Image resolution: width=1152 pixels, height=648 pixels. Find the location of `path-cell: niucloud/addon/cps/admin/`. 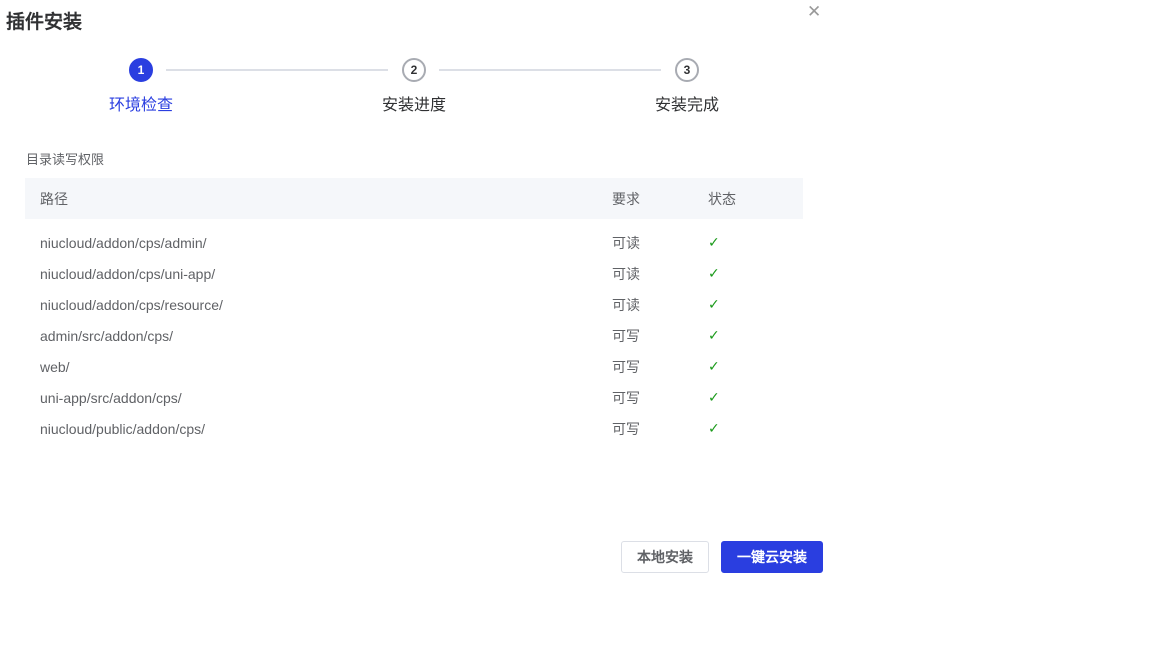

path-cell: niucloud/addon/cps/admin/ is located at coordinates (123, 242).